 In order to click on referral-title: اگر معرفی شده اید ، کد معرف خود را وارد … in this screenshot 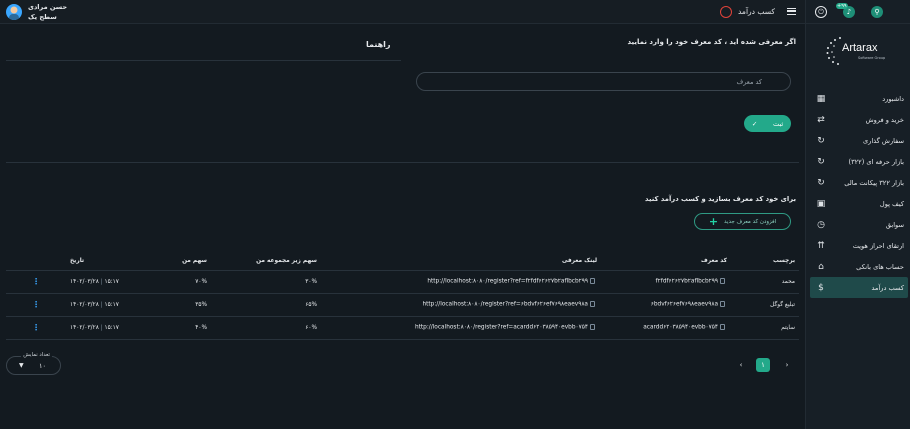, I will do `click(711, 42)`.